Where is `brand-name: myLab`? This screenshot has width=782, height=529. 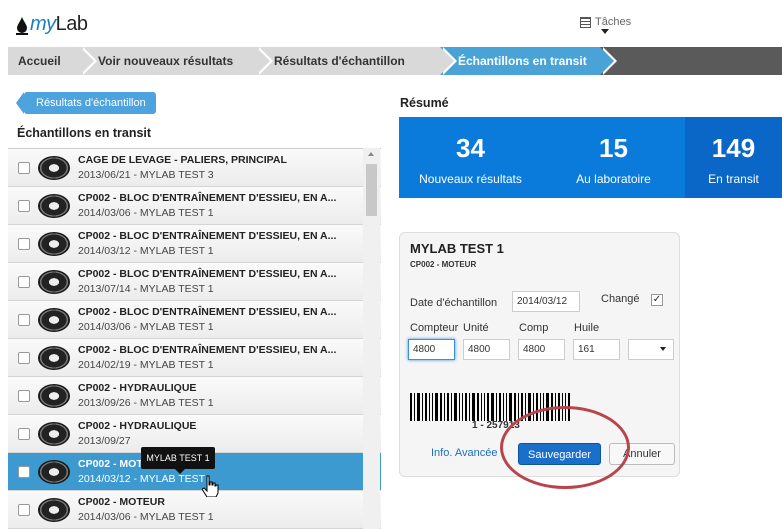
brand-name: myLab is located at coordinates (59, 24).